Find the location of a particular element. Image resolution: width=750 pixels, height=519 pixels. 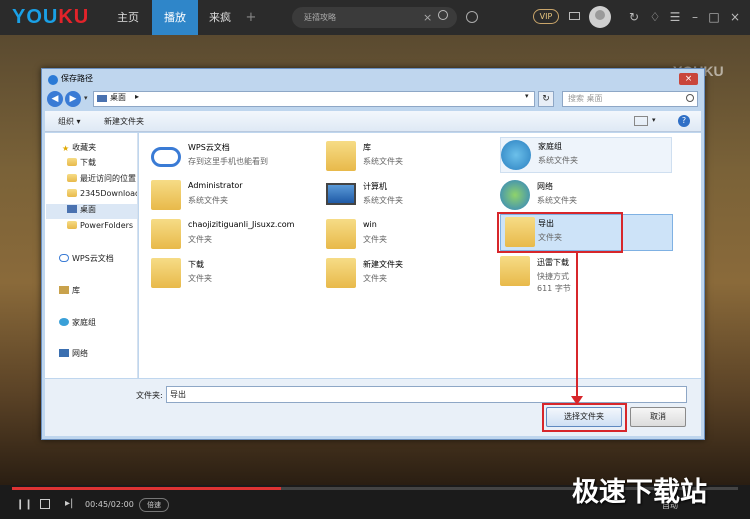

nav-item-library: 库 is located at coordinates (69, 292).